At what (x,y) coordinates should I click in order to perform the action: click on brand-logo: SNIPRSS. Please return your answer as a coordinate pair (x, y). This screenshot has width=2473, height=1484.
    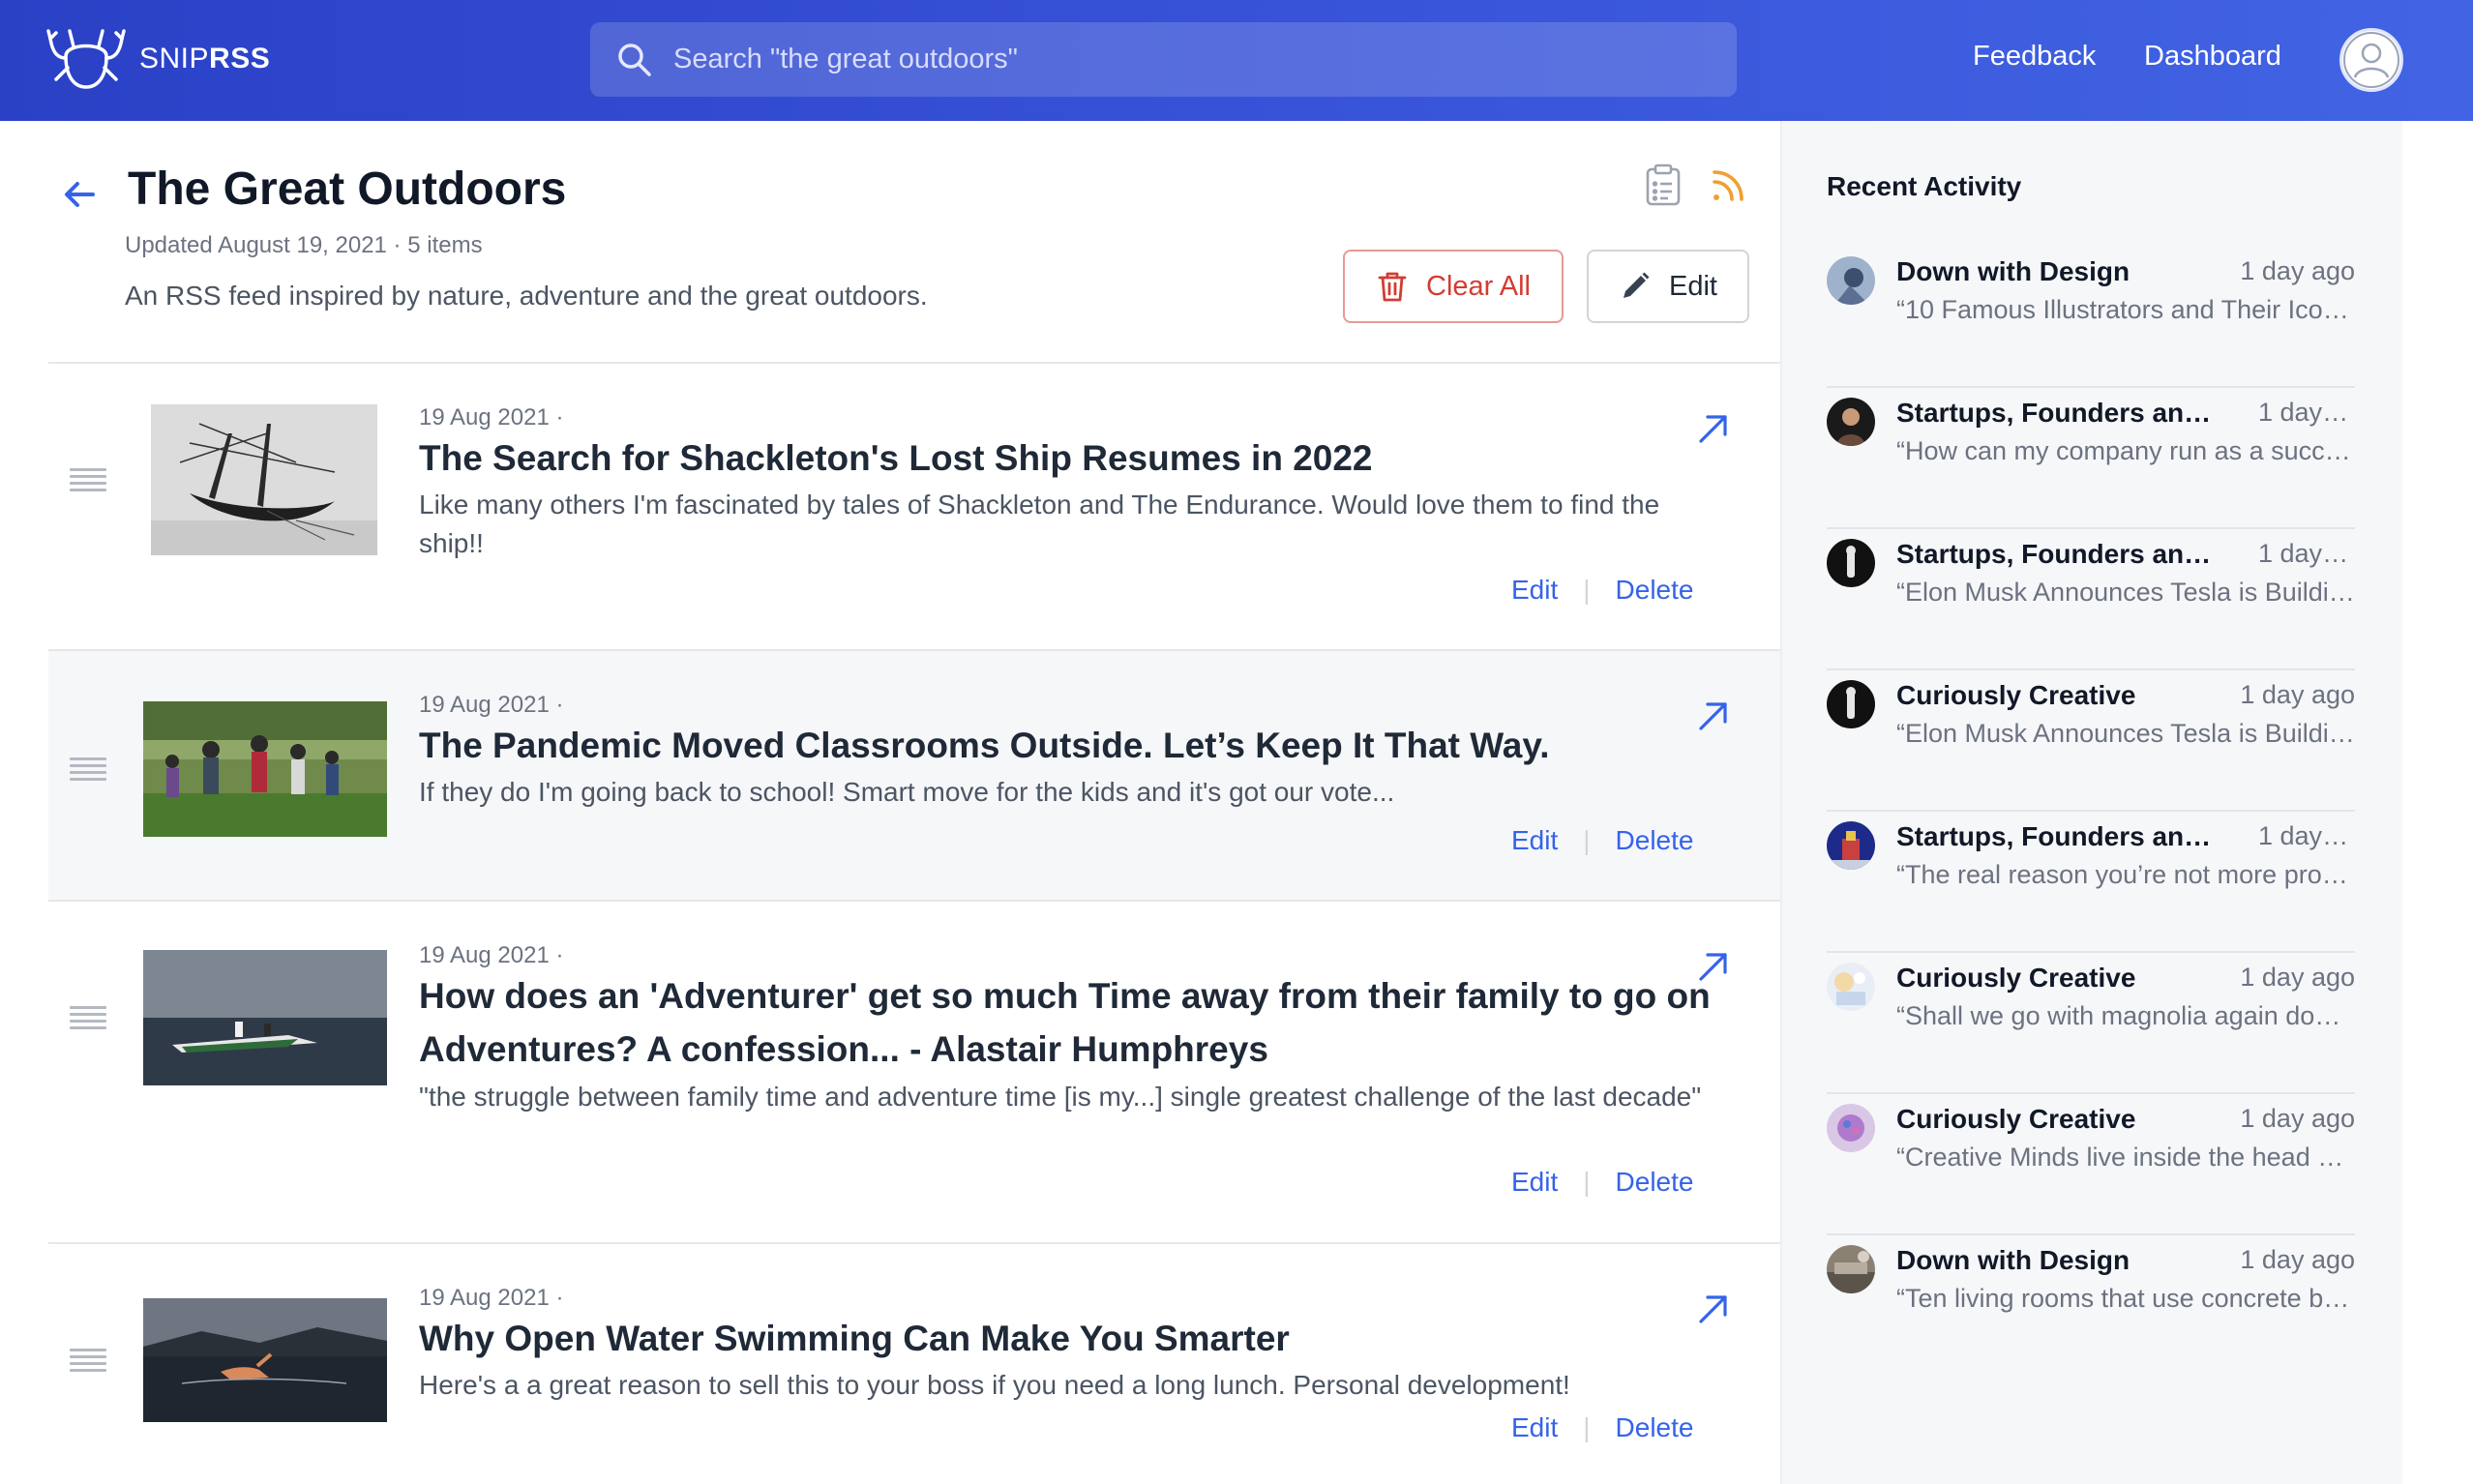
    Looking at the image, I should click on (158, 59).